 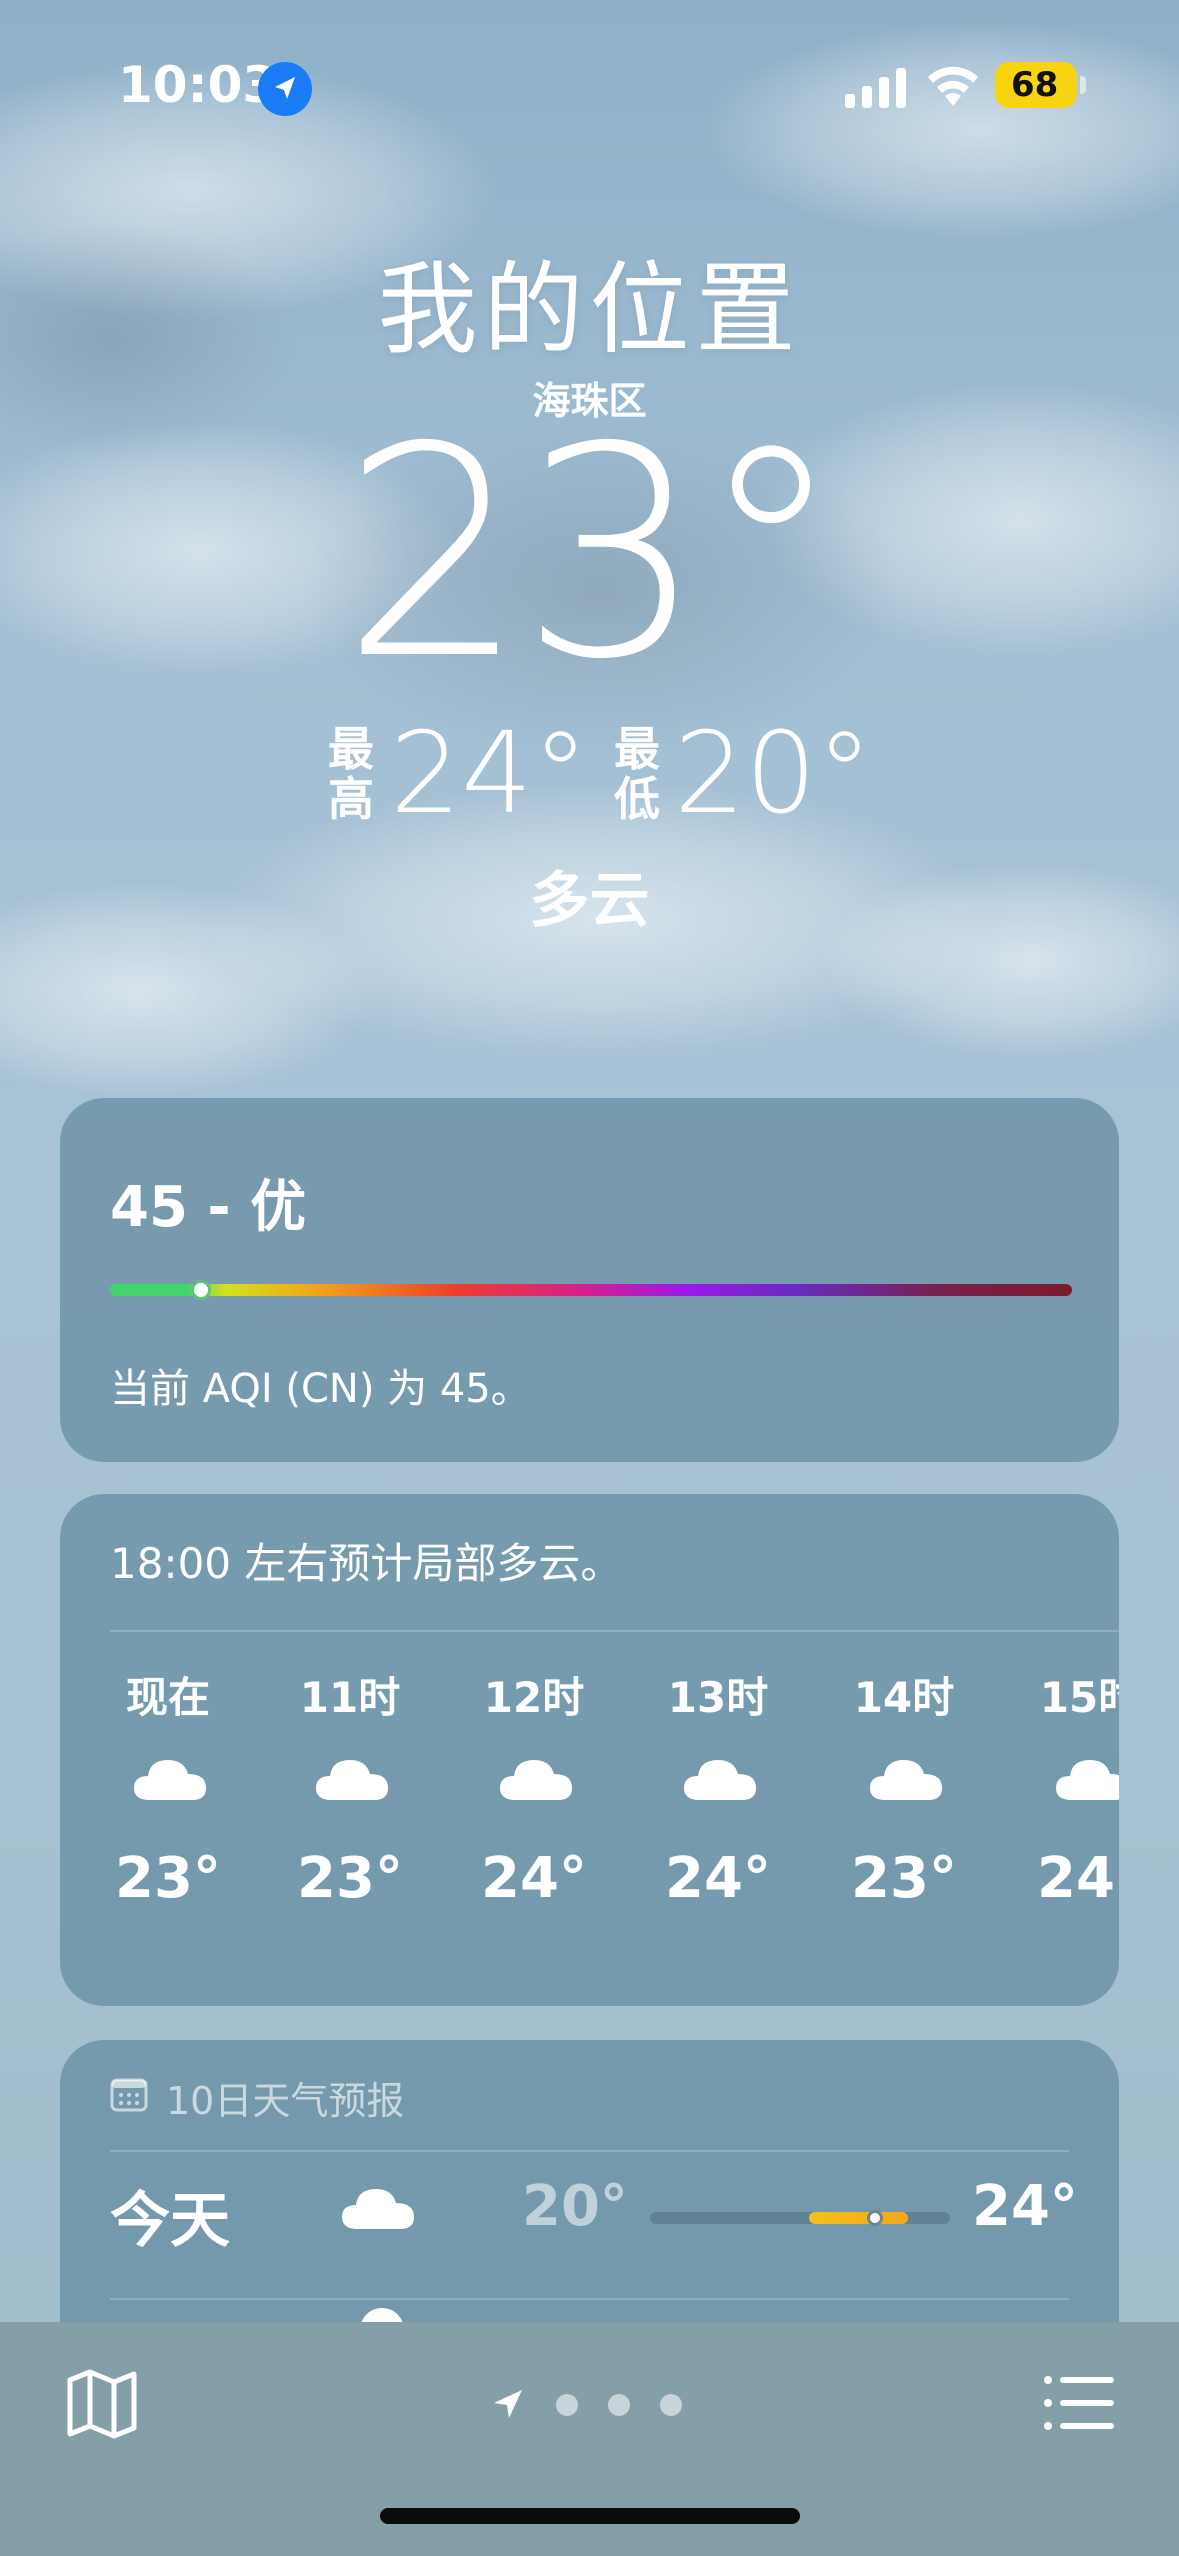 What do you see at coordinates (589, 87) in the screenshot?
I see `status-bar: 10:03 68` at bounding box center [589, 87].